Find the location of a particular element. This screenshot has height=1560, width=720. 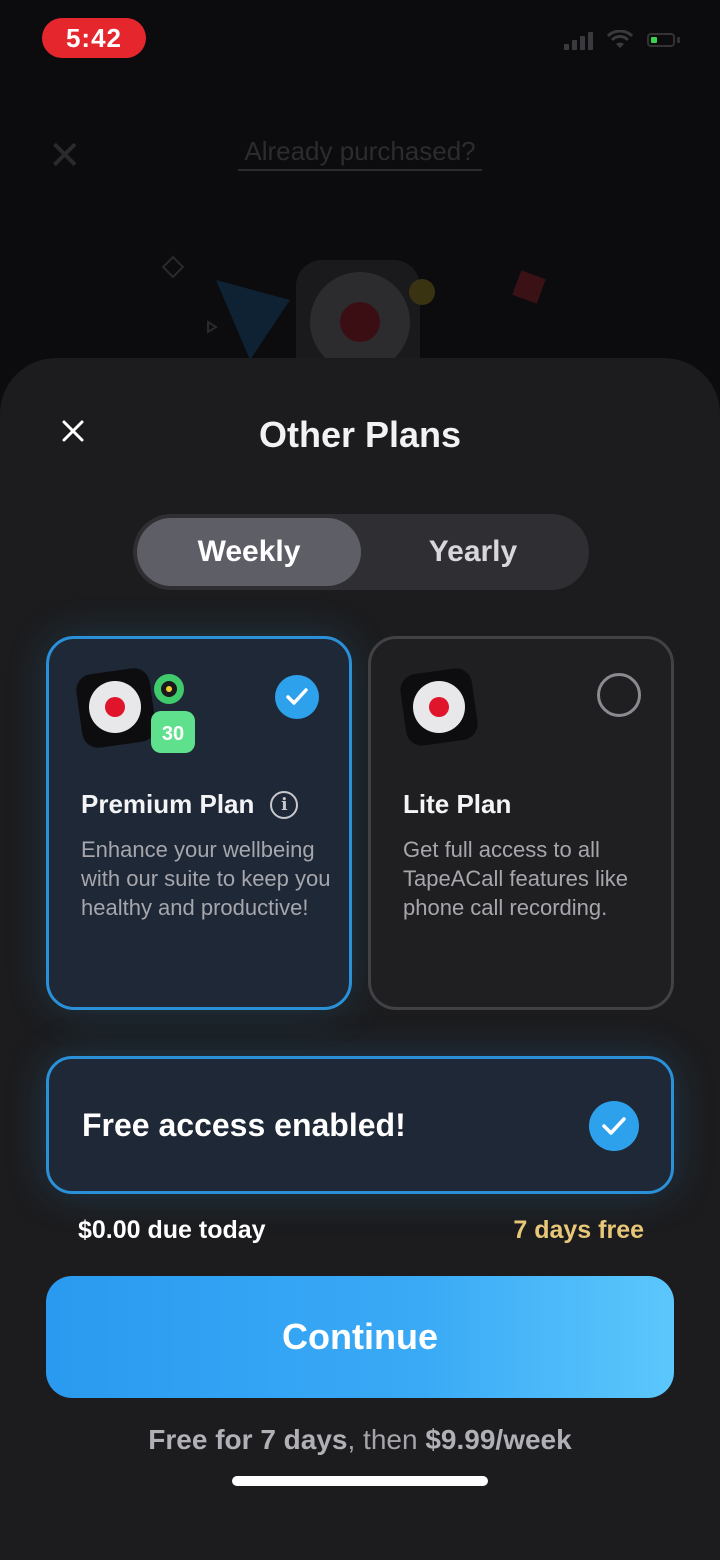

free-access-check is located at coordinates (614, 1126).